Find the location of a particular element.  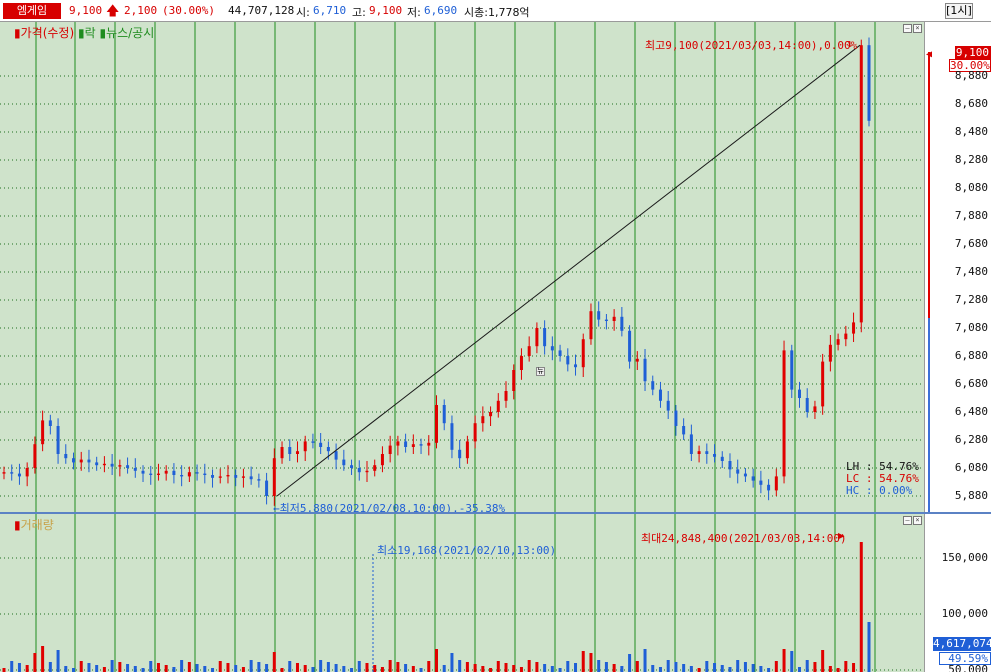

max-volume-annotation: 최대24,848,400(2021/03/03,14:00) is located at coordinates (744, 538).